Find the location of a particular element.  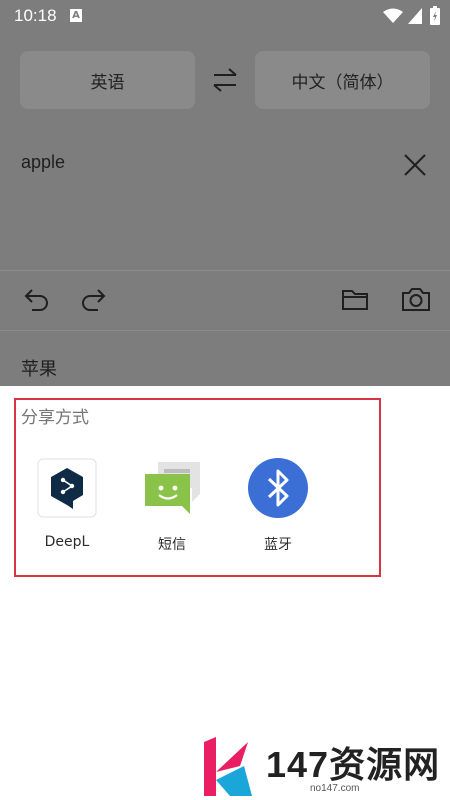

share-target-messaging: 短信 is located at coordinates (172, 506).